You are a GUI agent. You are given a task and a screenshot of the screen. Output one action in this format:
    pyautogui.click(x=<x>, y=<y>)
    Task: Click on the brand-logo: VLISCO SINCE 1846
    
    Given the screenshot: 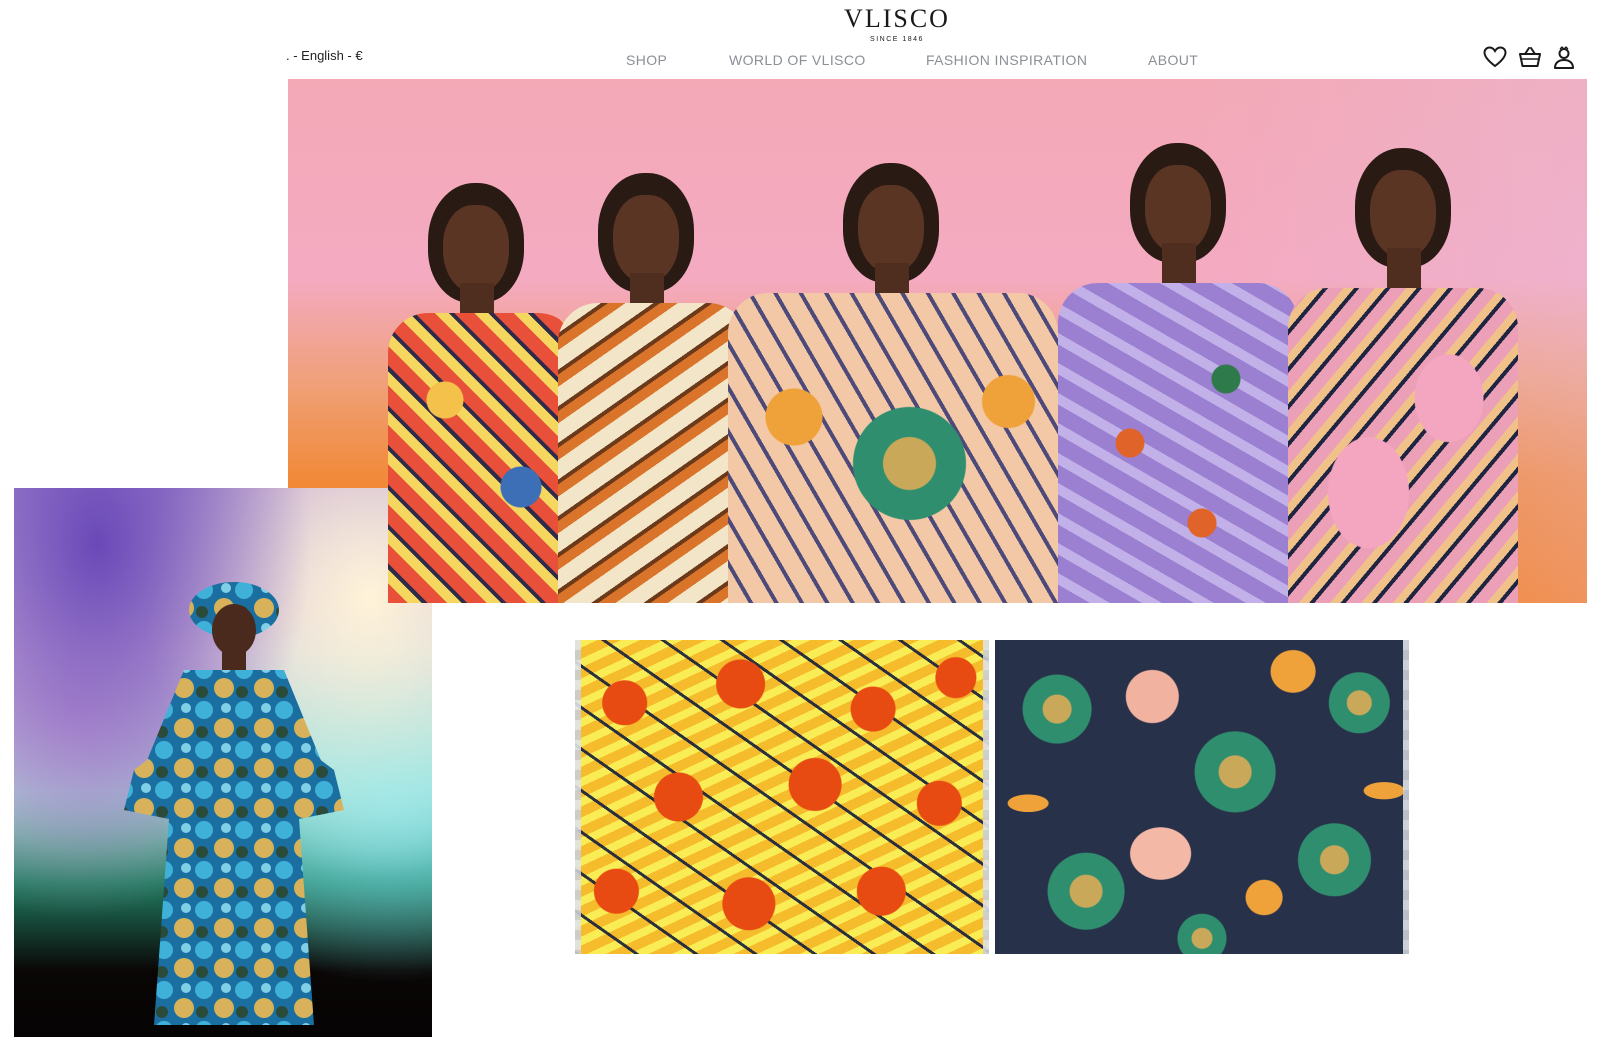 What is the action you would take?
    pyautogui.click(x=897, y=23)
    